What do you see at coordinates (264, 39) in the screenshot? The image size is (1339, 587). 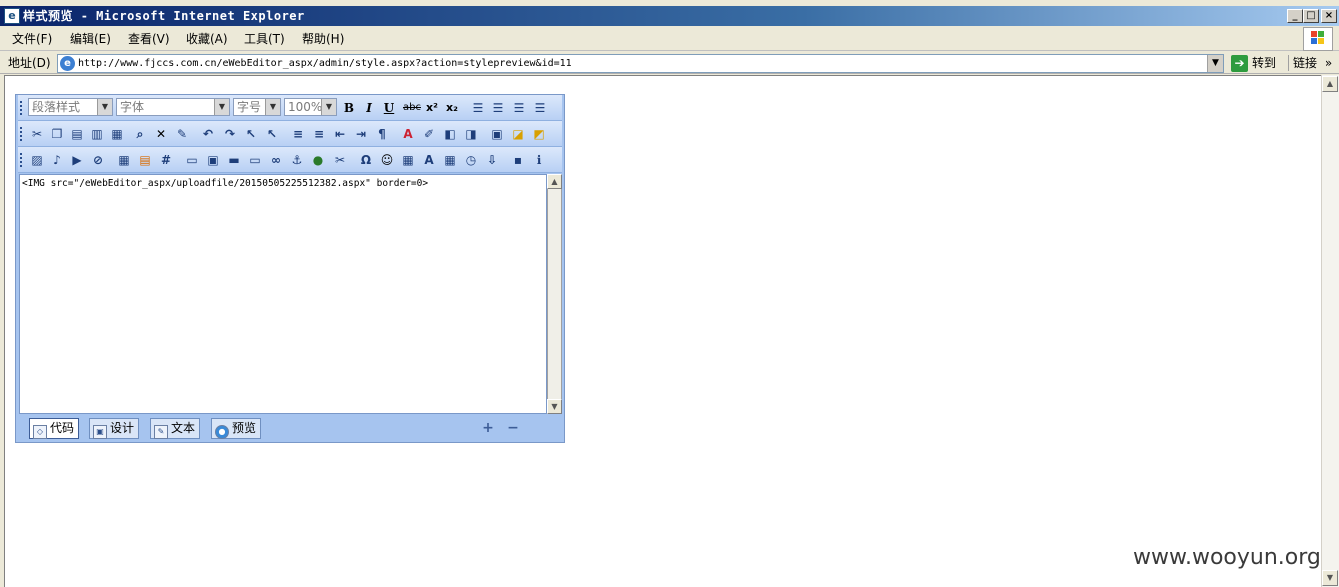 I see `menu-tools: 工具(T)` at bounding box center [264, 39].